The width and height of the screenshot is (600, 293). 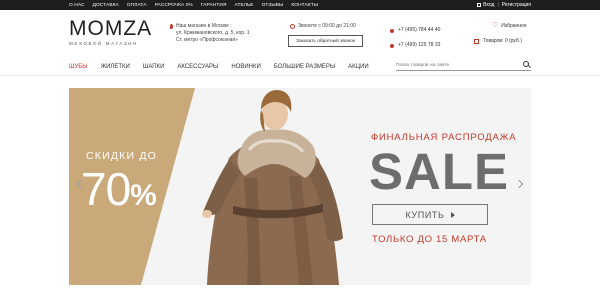 I want to click on logo-tagline: МЕХОВОЙ МАГАЗИН, so click(x=103, y=43).